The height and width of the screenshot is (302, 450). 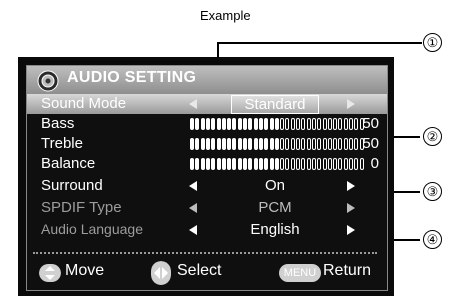 I want to click on menu-button-icon: MENU, so click(x=300, y=273).